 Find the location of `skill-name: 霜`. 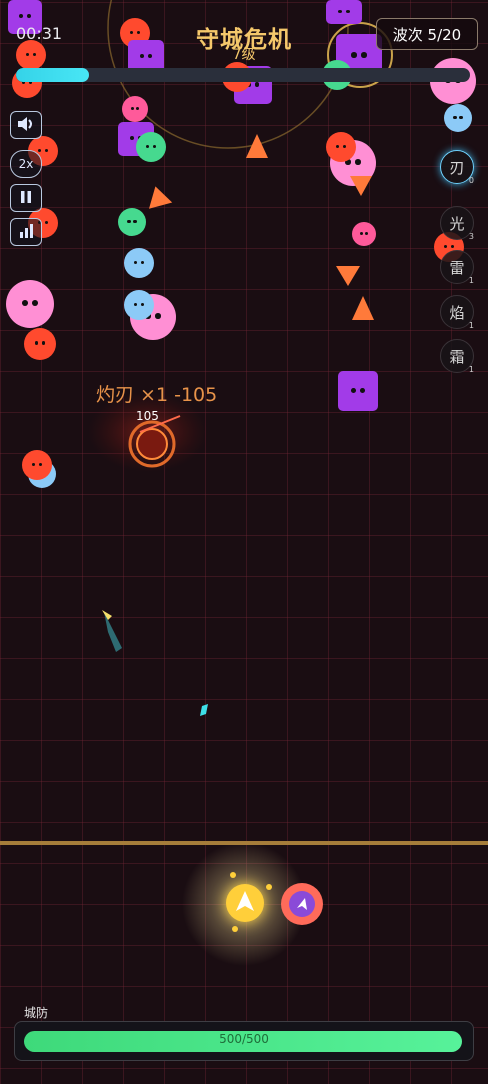

skill-name: 霜 is located at coordinates (457, 356).